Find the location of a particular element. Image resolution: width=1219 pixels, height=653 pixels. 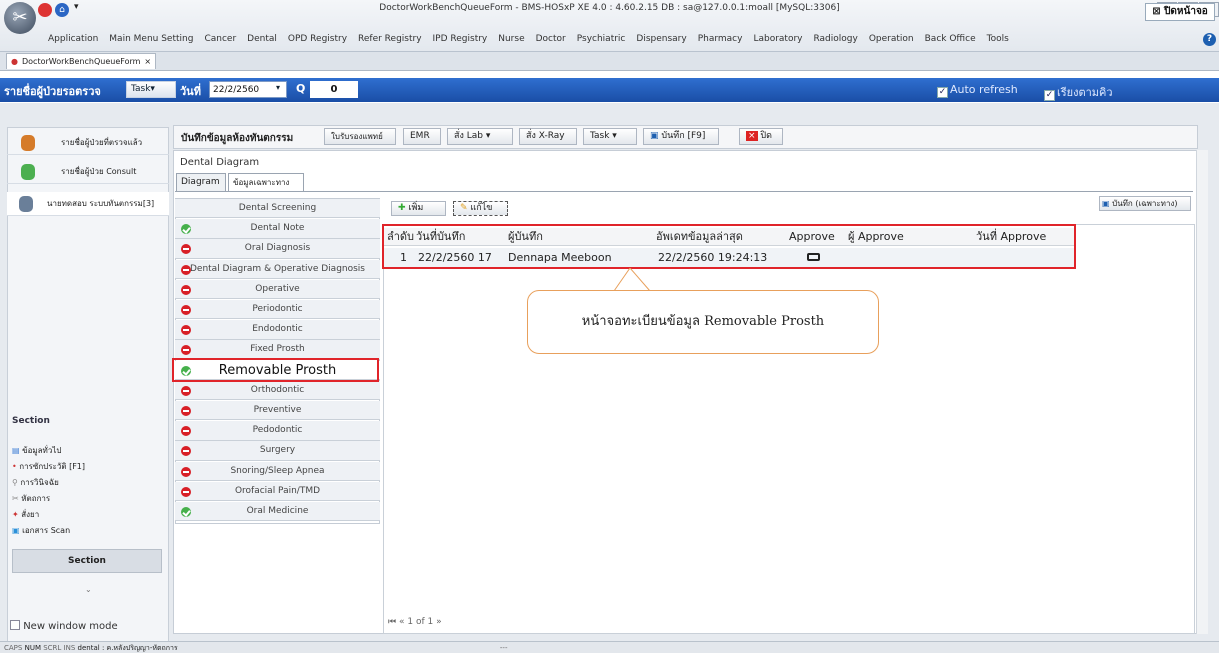

list-item-label: Endodontic is located at coordinates (277, 329).